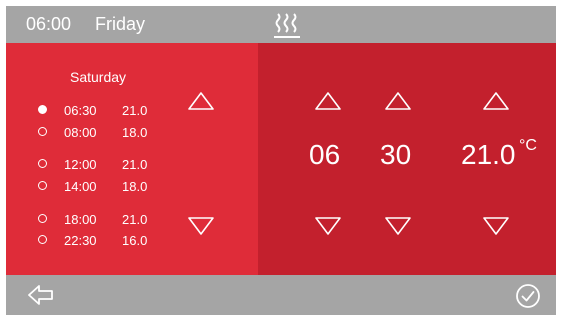  What do you see at coordinates (80, 186) in the screenshot?
I see `entry-time: 14:00` at bounding box center [80, 186].